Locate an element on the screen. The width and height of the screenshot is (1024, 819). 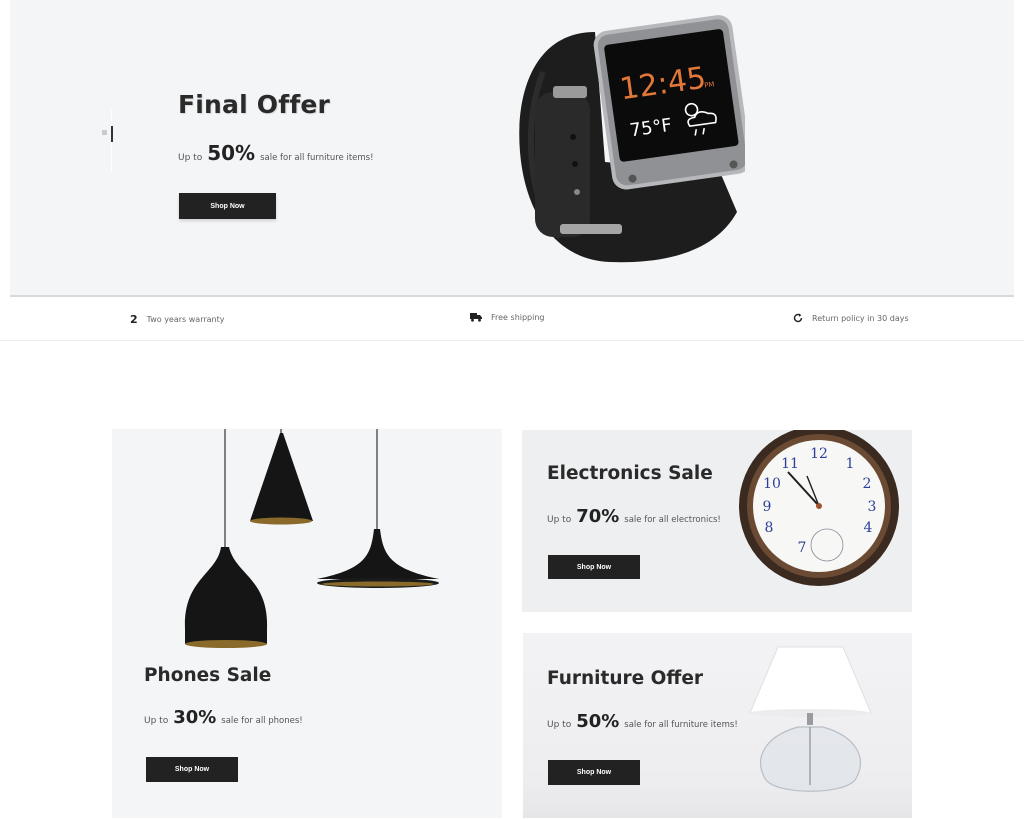
truck-icon is located at coordinates (476, 317).